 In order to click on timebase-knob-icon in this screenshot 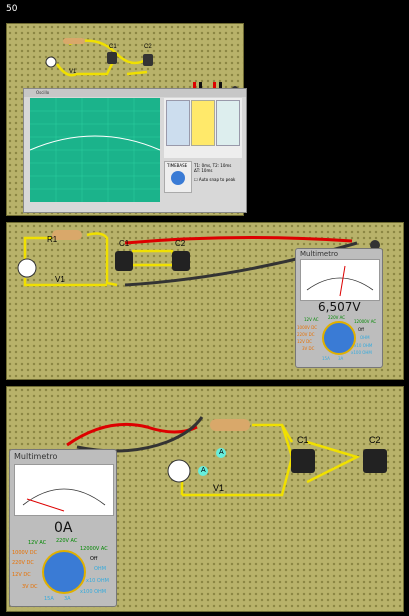, I will do `click(178, 178)`.